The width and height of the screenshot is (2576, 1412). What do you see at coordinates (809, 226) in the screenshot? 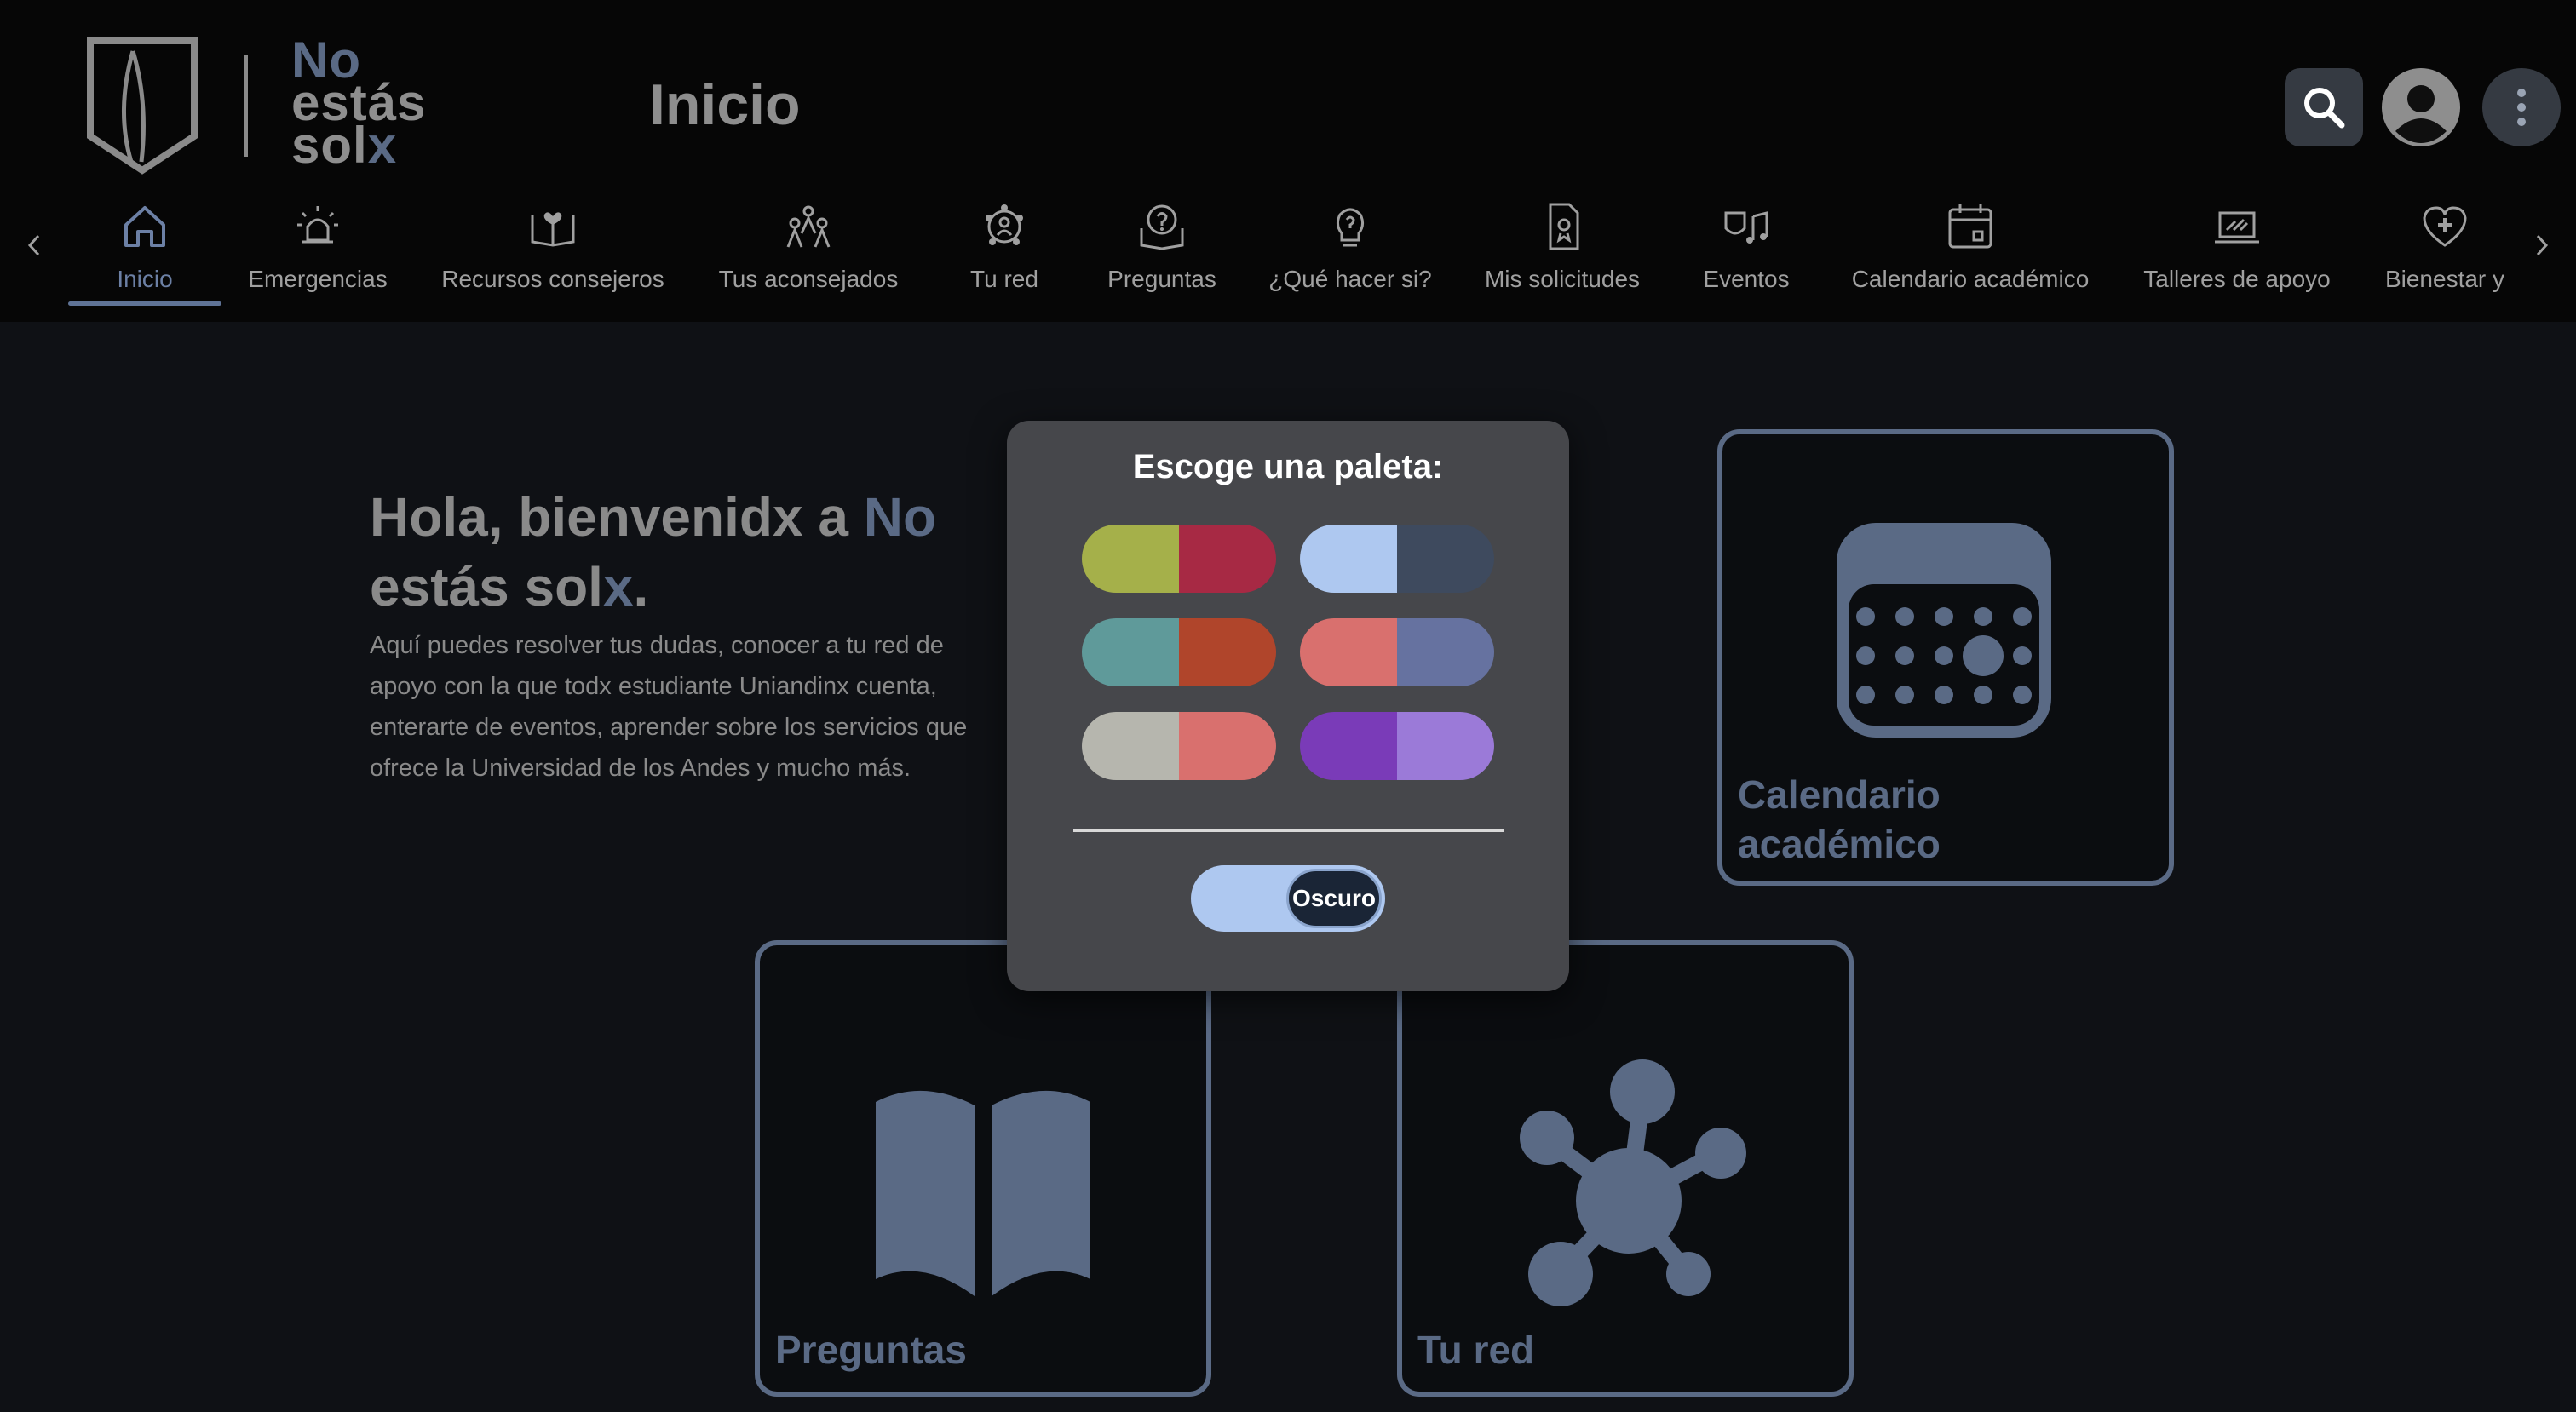
I see `people-group-icon` at bounding box center [809, 226].